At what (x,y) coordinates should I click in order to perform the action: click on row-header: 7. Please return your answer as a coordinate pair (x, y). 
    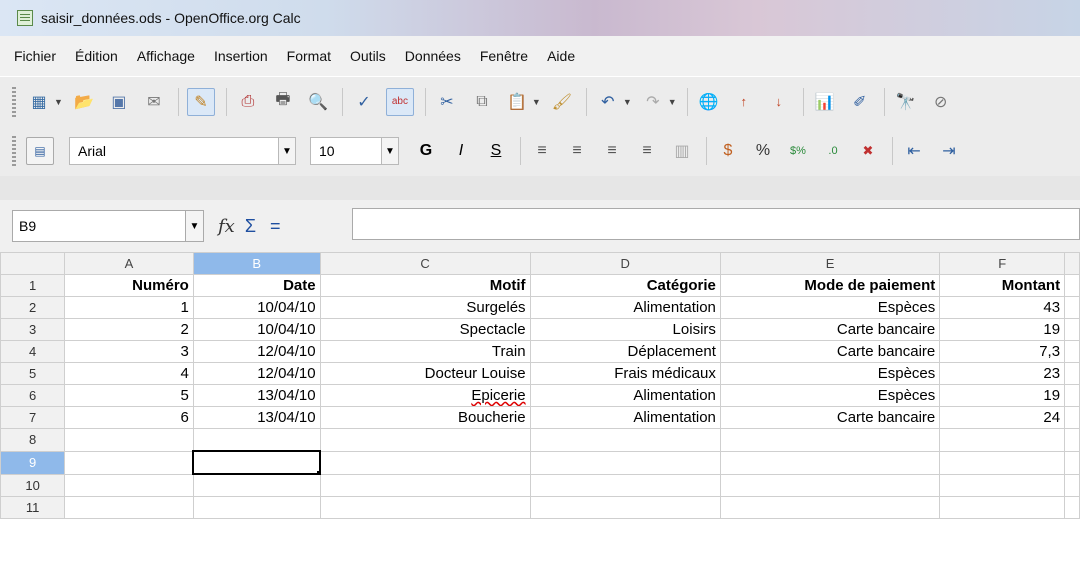
    Looking at the image, I should click on (33, 417).